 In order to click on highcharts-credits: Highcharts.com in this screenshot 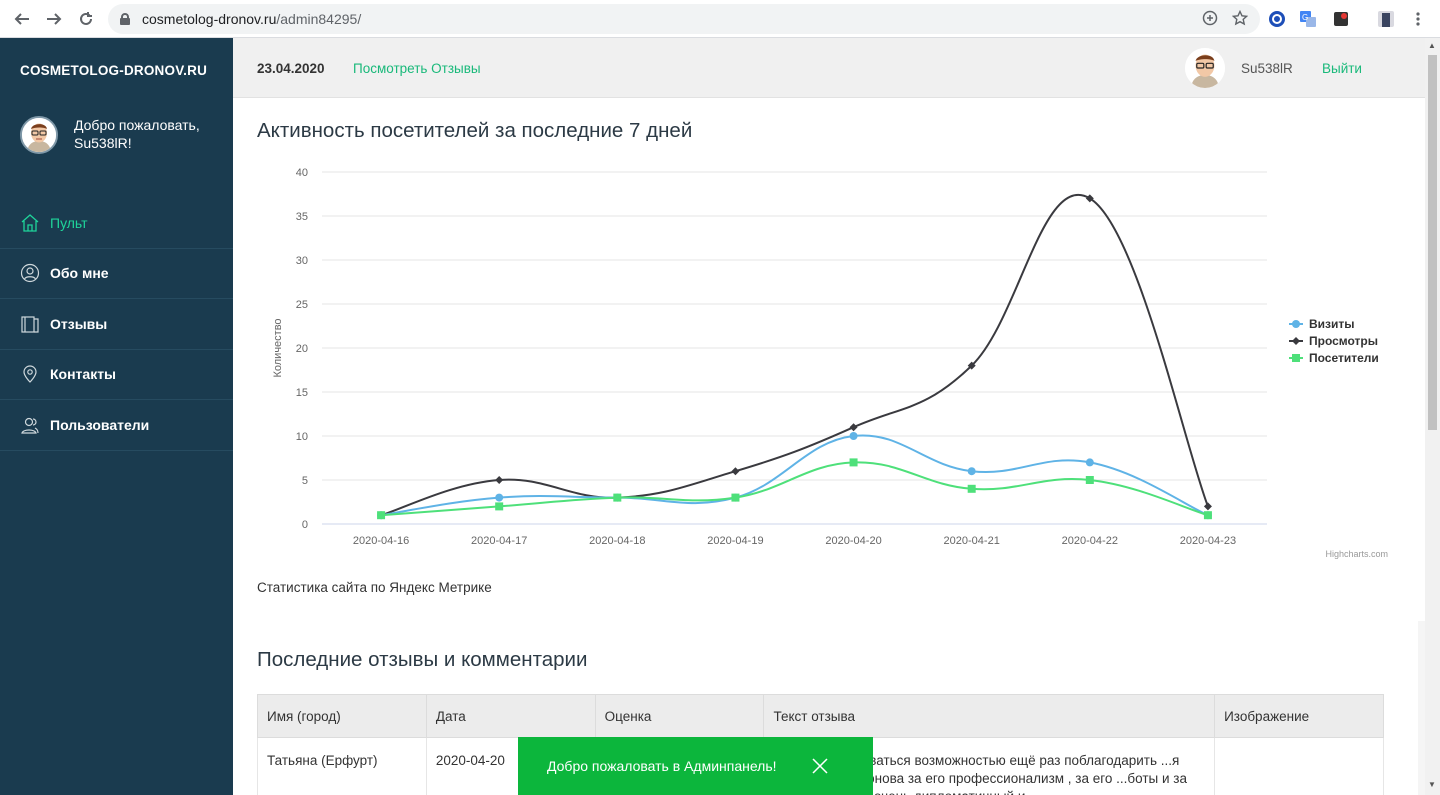, I will do `click(1356, 554)`.